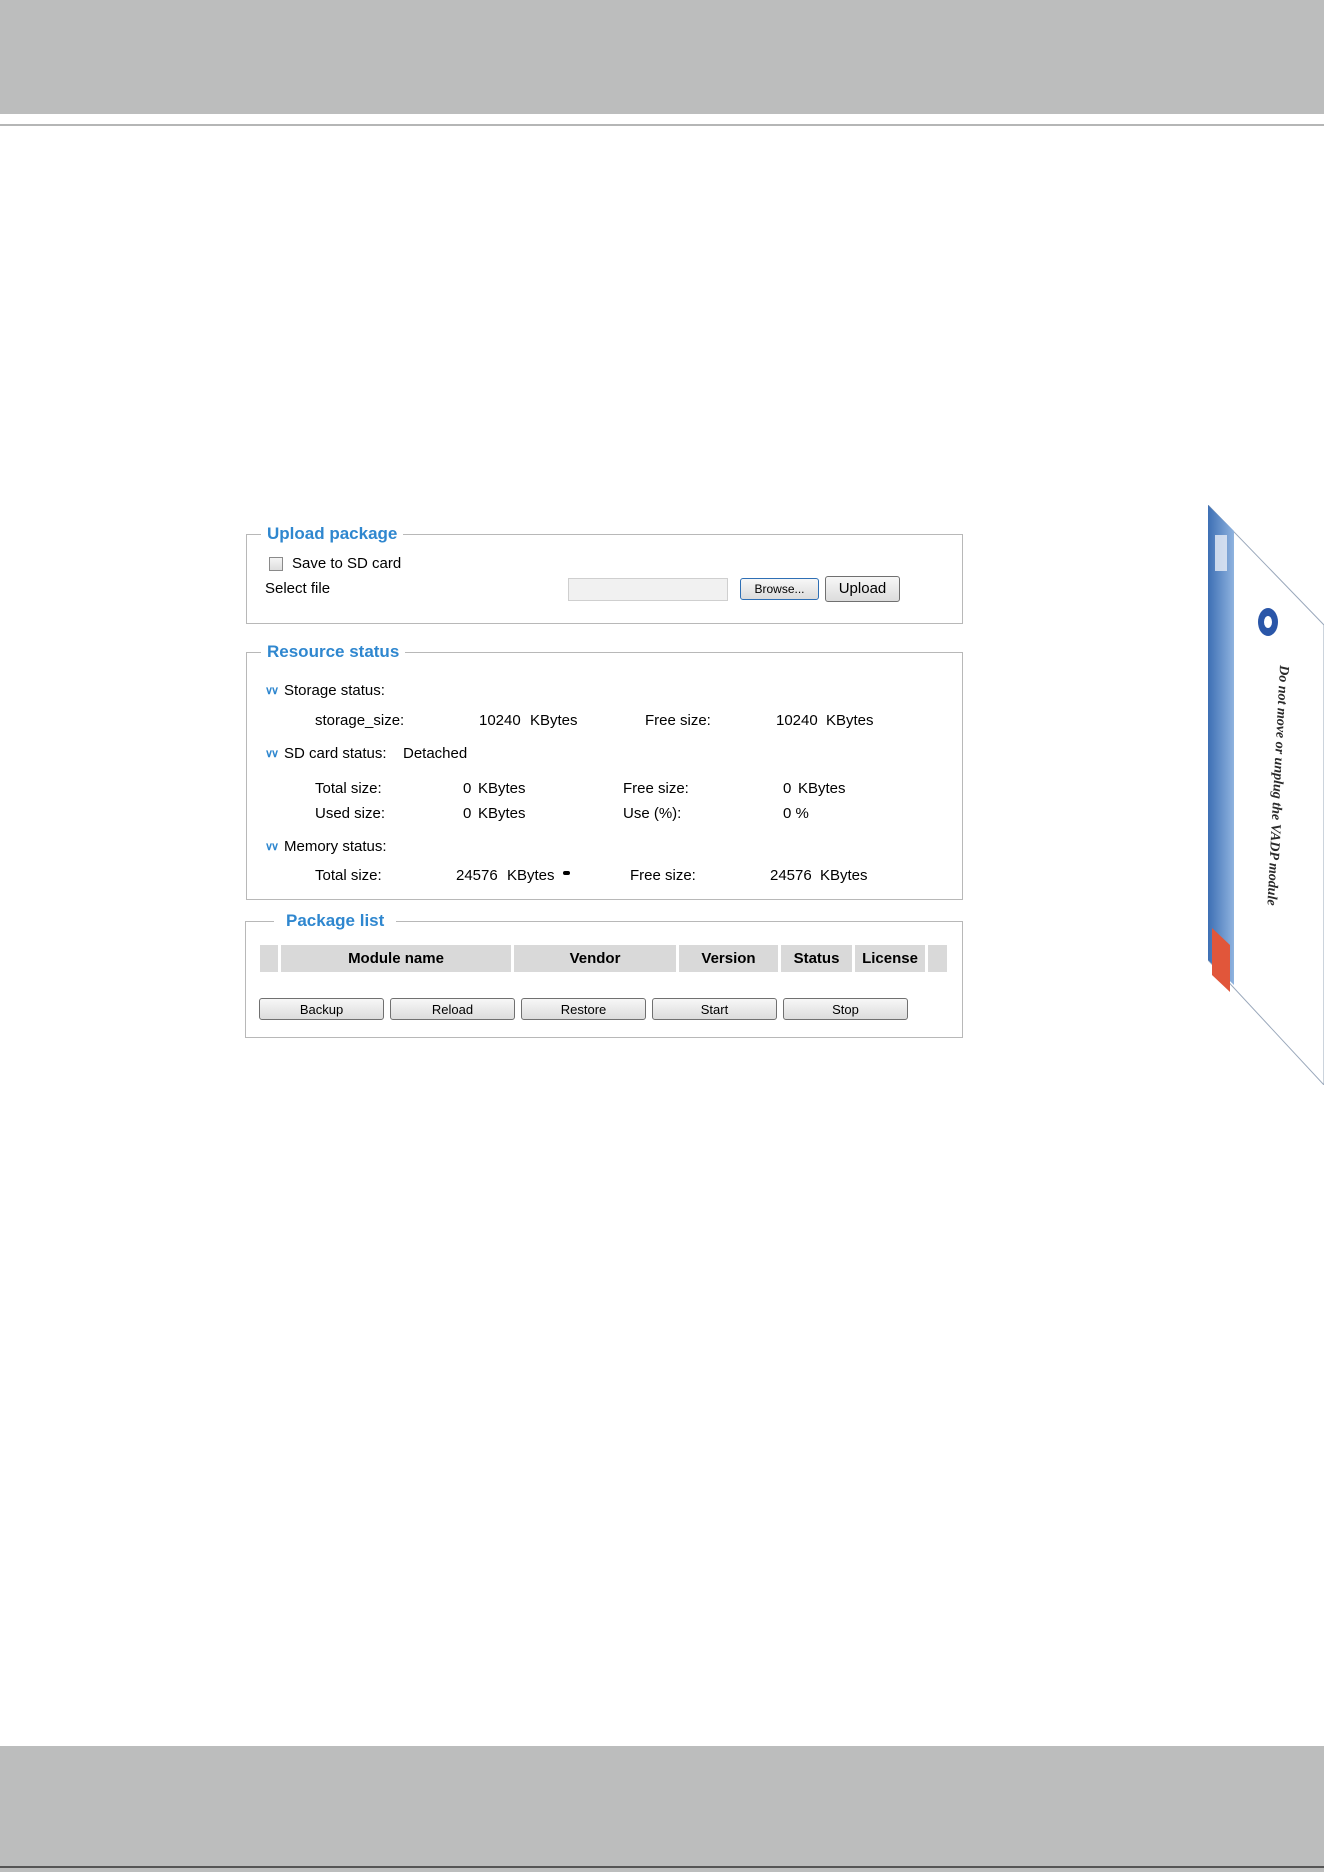  I want to click on storage-size-value: 10240, so click(500, 720).